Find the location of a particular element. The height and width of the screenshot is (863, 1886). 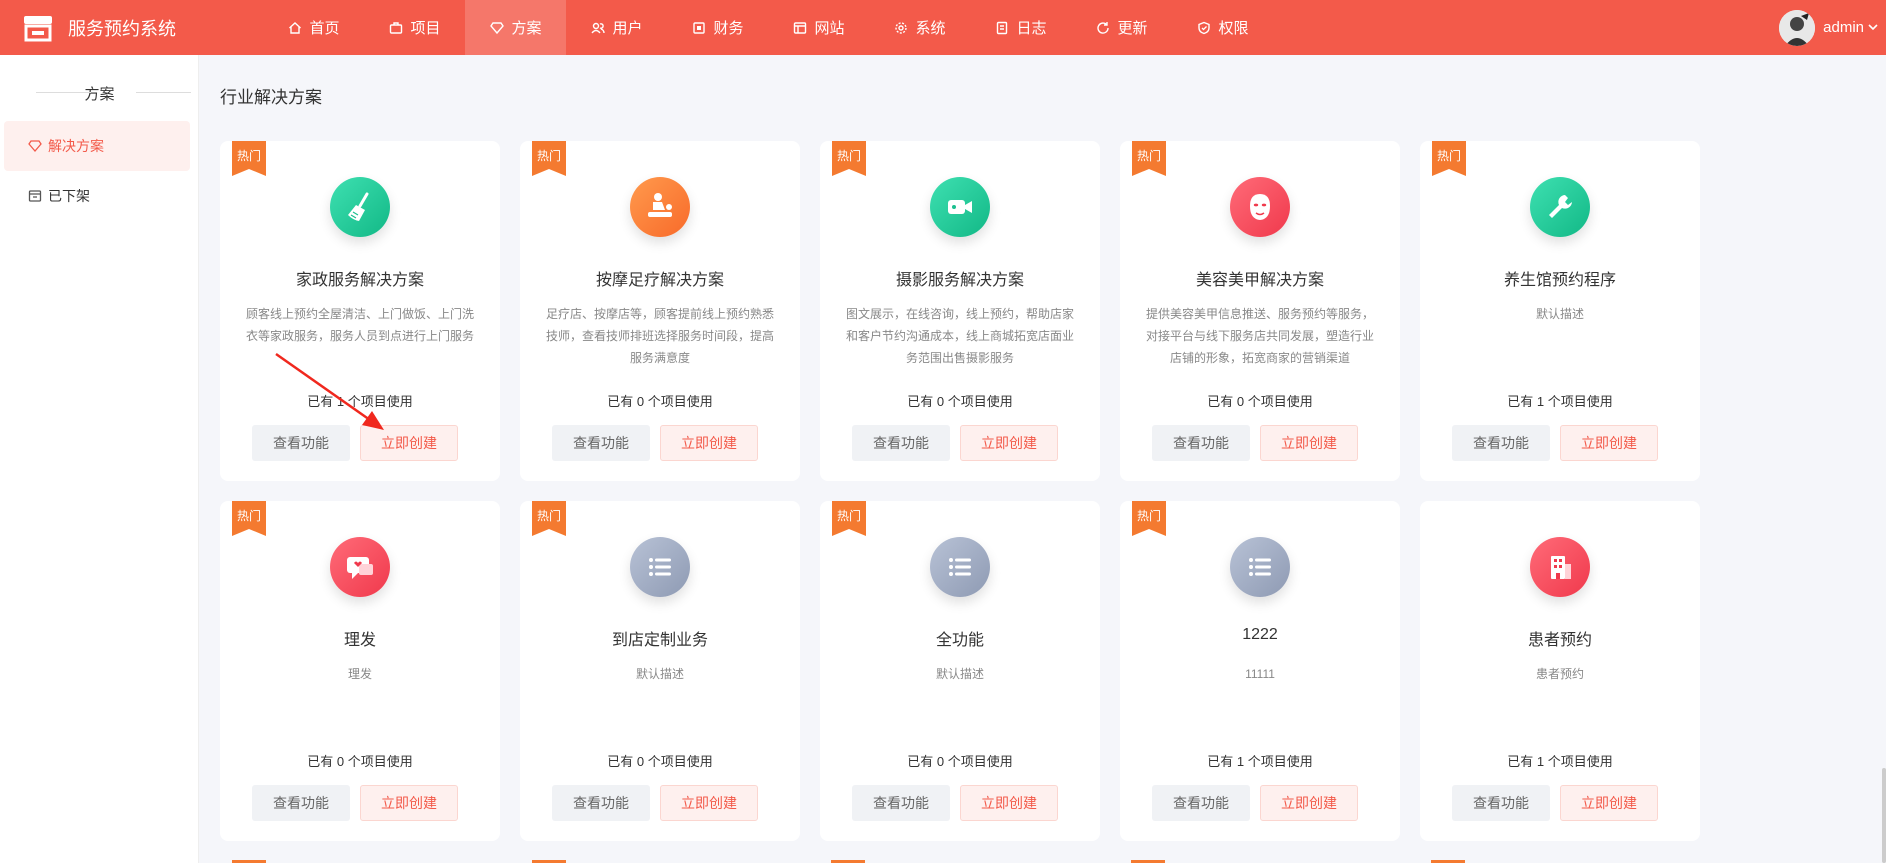

nav-item: 日志 is located at coordinates (1020, 27).